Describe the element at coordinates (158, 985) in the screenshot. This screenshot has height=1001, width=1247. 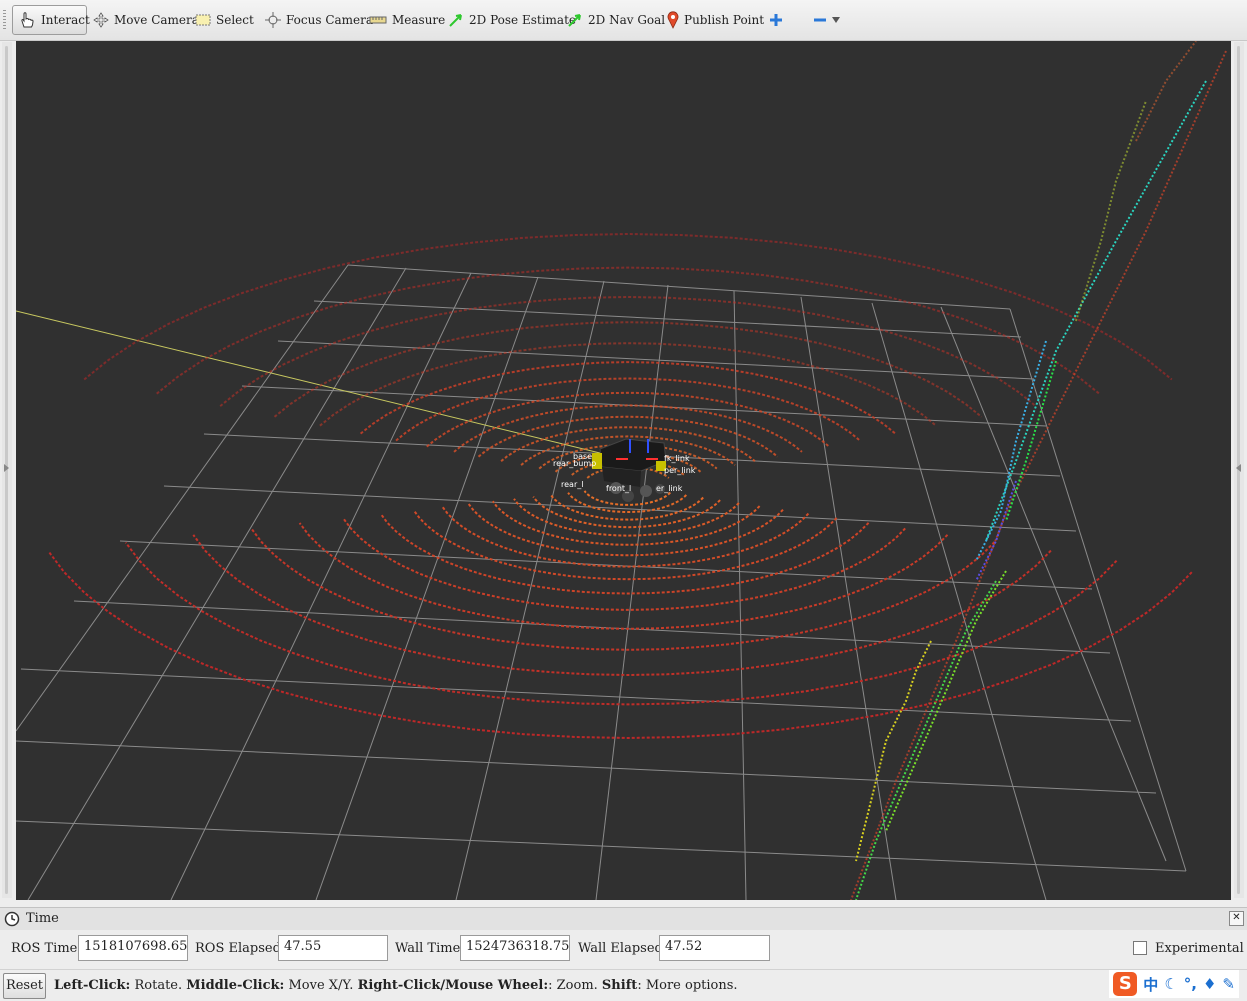
I see `left-click-desc: Rotate.` at that location.